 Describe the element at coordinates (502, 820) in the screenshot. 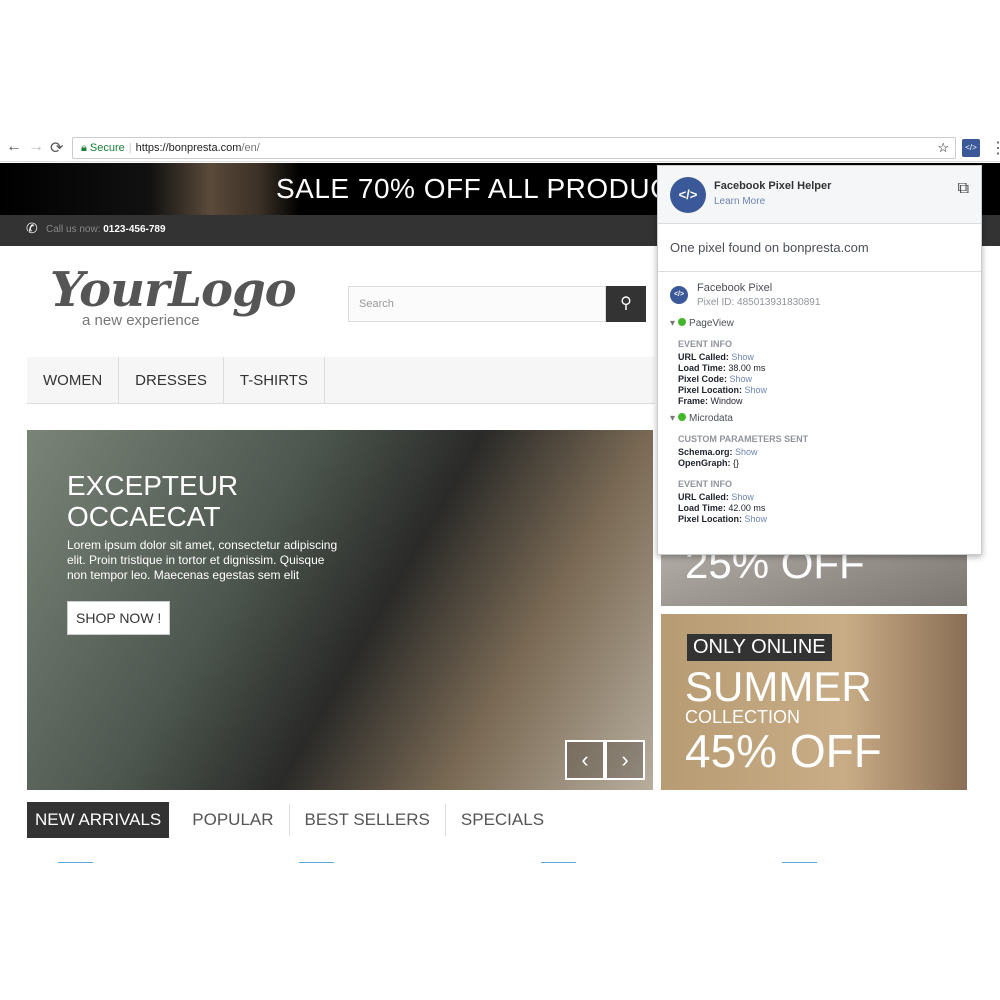

I see `tab-specials: SPECIALS` at that location.